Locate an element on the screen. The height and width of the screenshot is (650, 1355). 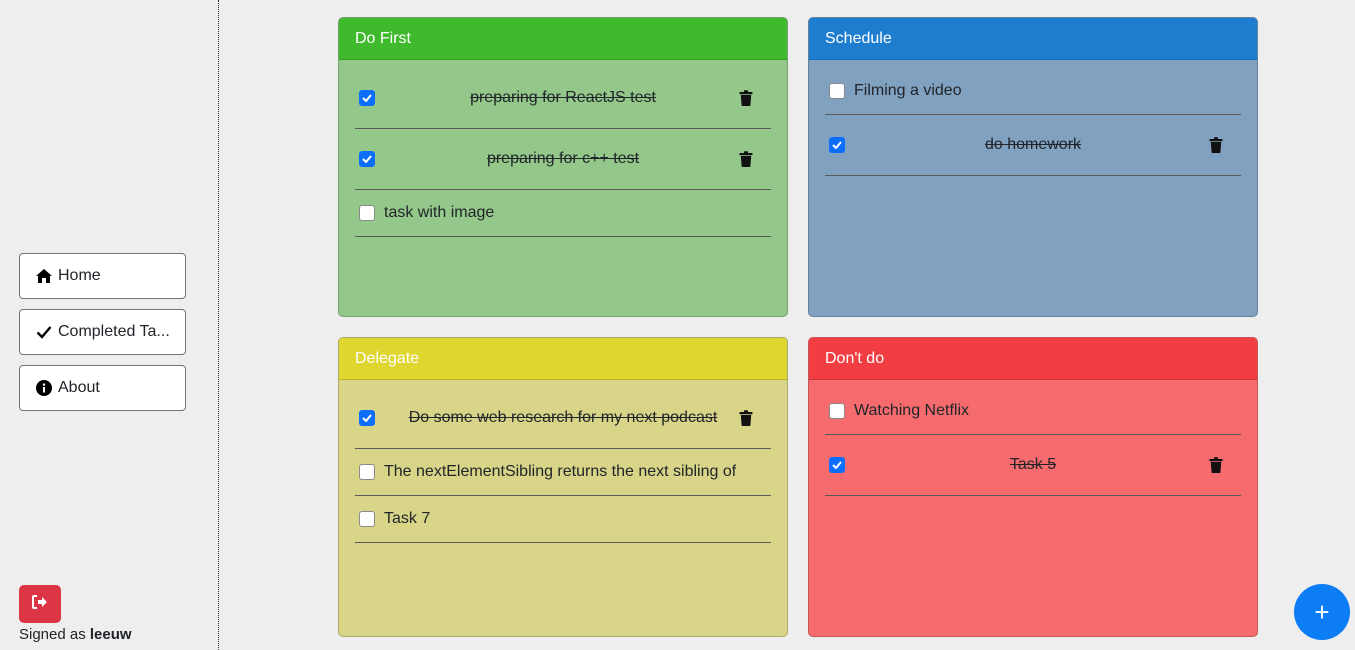
task-text: preparing for c++ test is located at coordinates (563, 158).